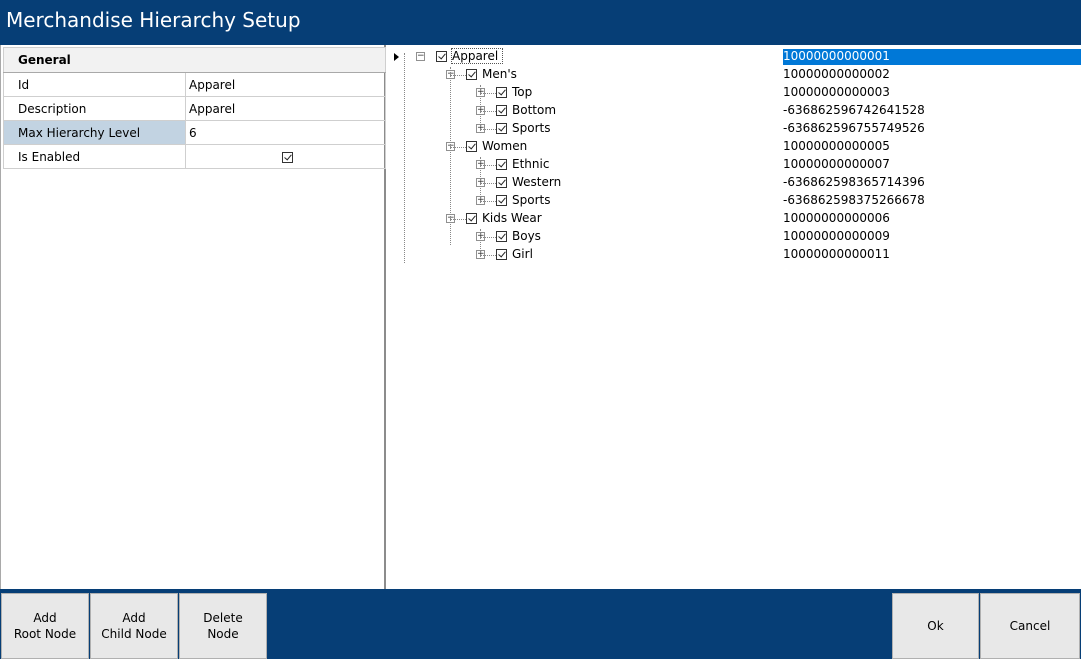 The image size is (1081, 659). I want to click on property-row-id: Id Apparel, so click(194, 84).